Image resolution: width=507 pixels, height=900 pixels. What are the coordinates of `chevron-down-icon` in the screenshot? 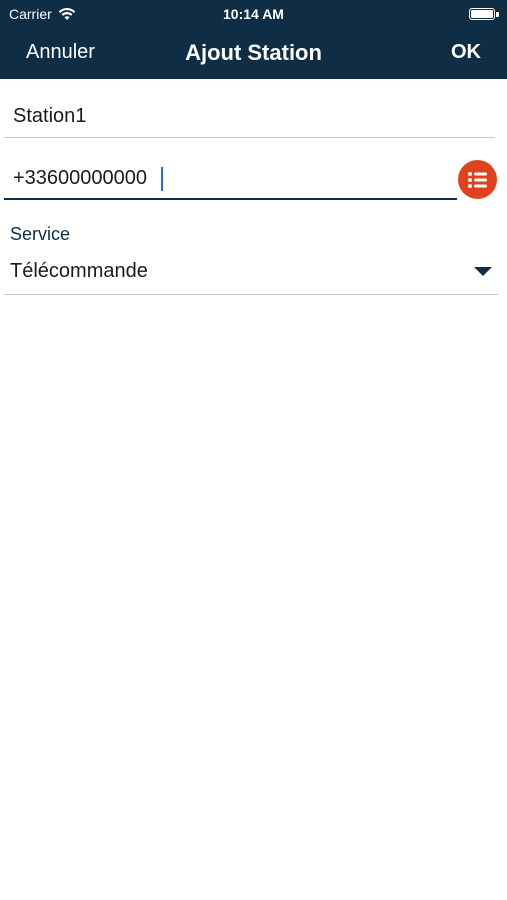 It's located at (483, 271).